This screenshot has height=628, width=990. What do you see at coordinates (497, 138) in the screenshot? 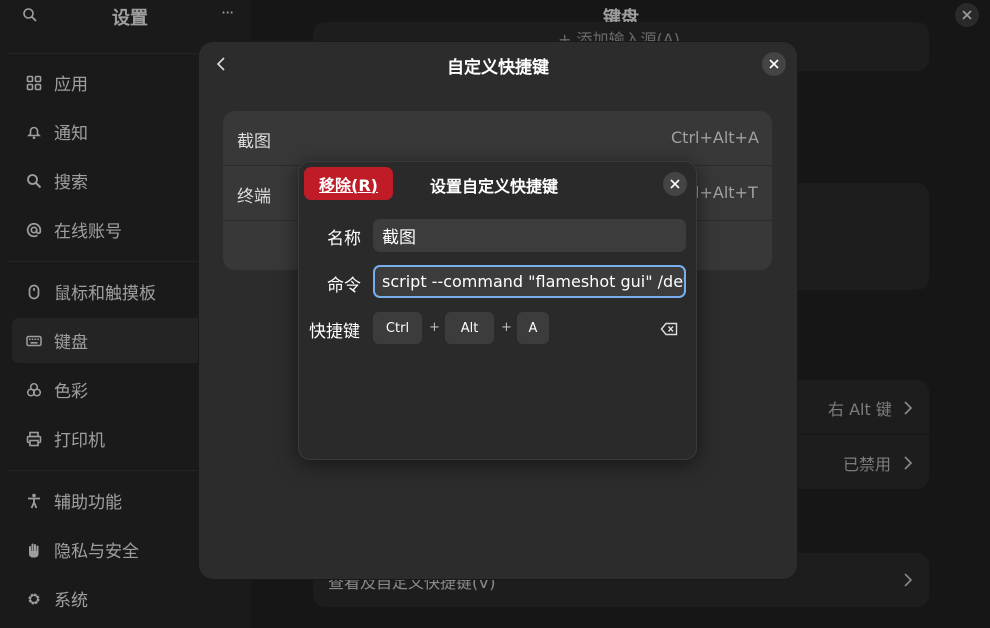
I see `list-item: 截图 Ctrl+Alt+A` at bounding box center [497, 138].